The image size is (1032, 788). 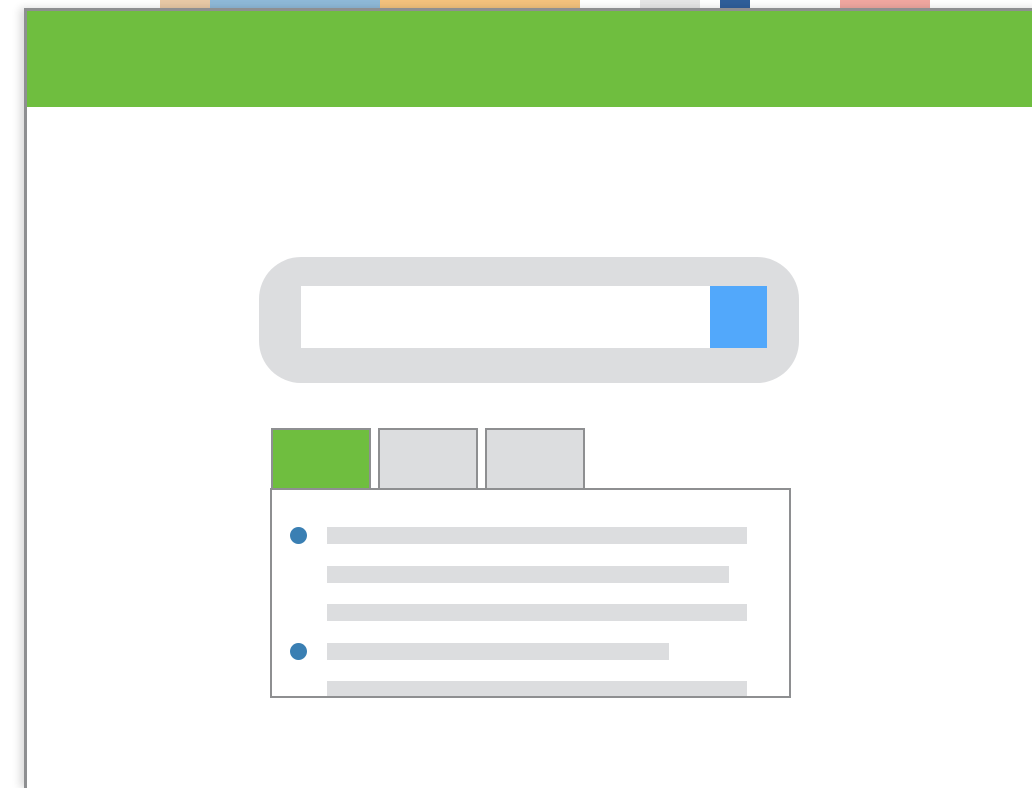 What do you see at coordinates (530, 593) in the screenshot?
I see `tab-panel` at bounding box center [530, 593].